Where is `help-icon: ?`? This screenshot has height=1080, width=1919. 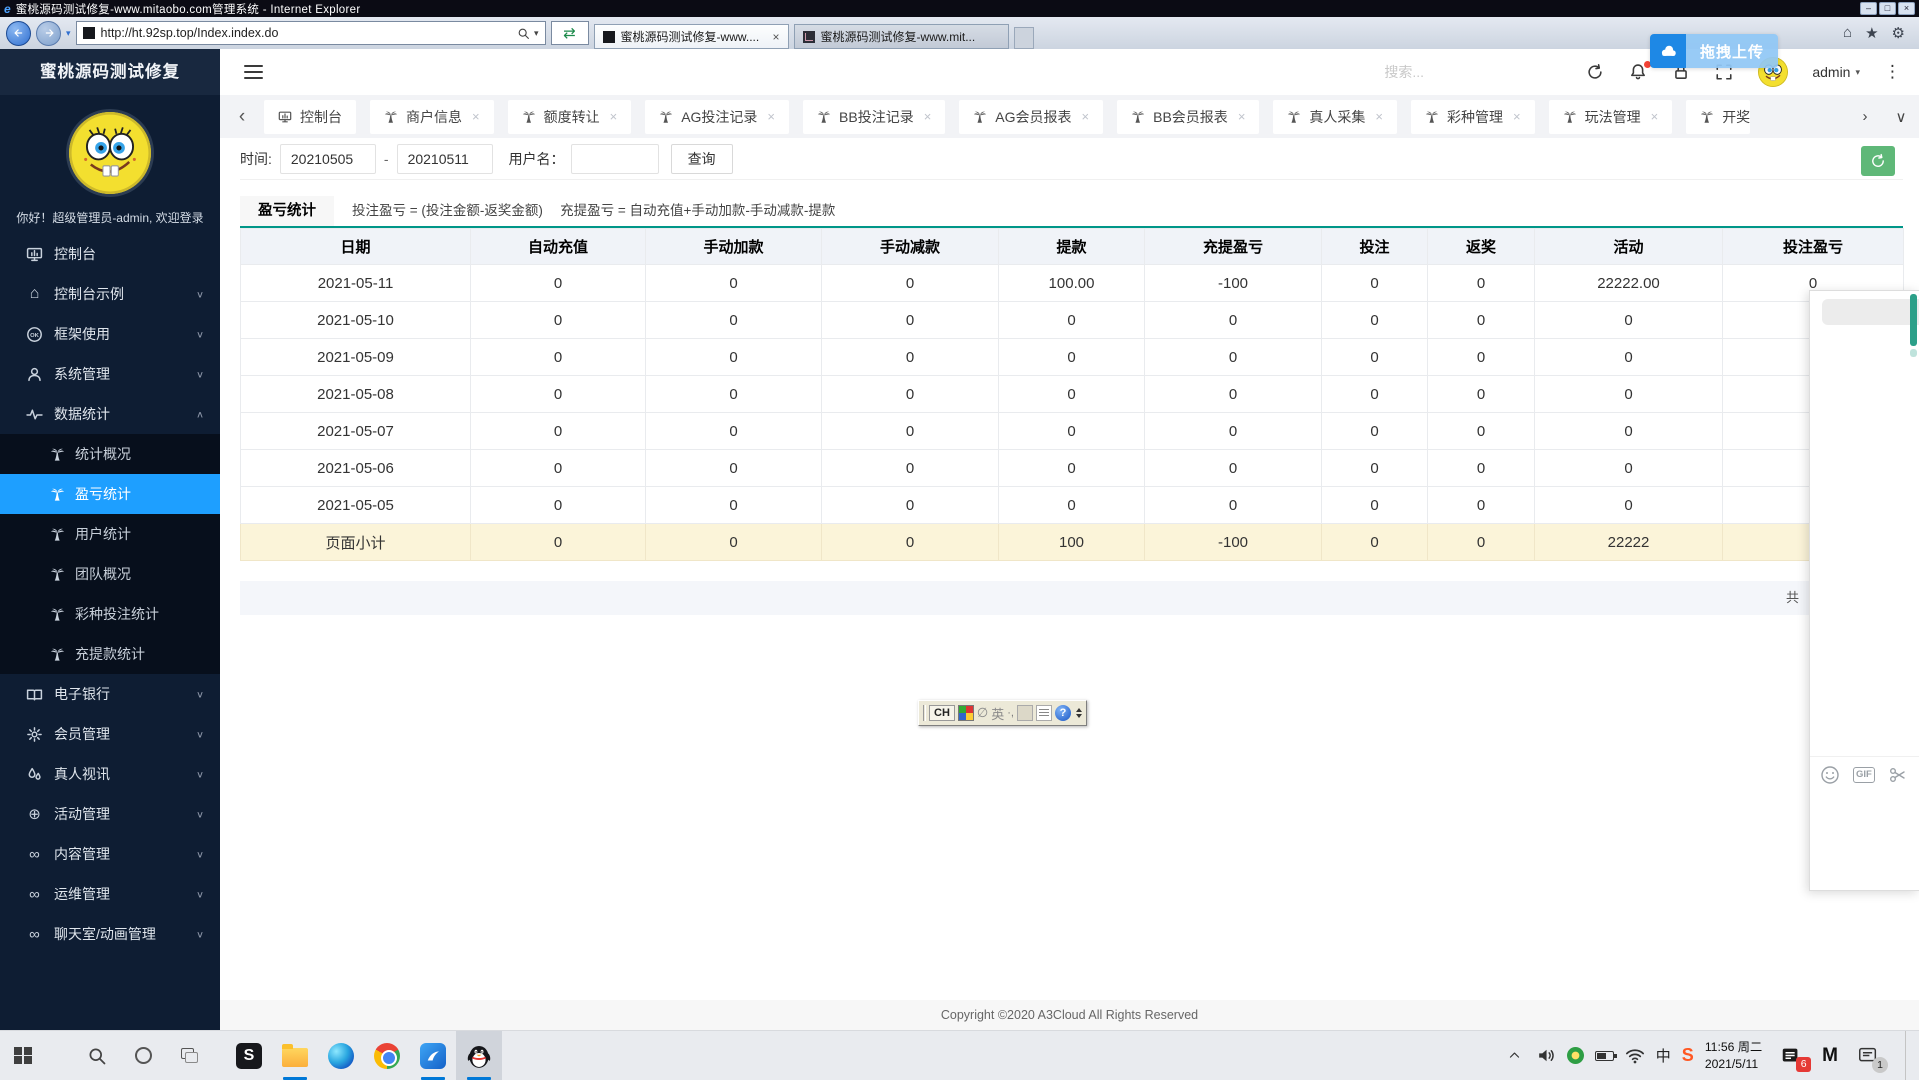 help-icon: ? is located at coordinates (1062, 713).